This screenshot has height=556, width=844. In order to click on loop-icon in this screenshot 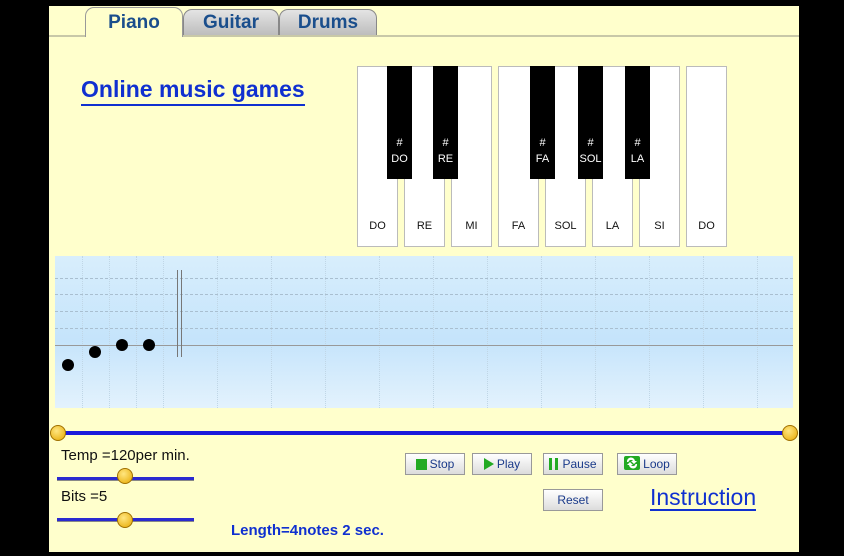, I will do `click(632, 464)`.